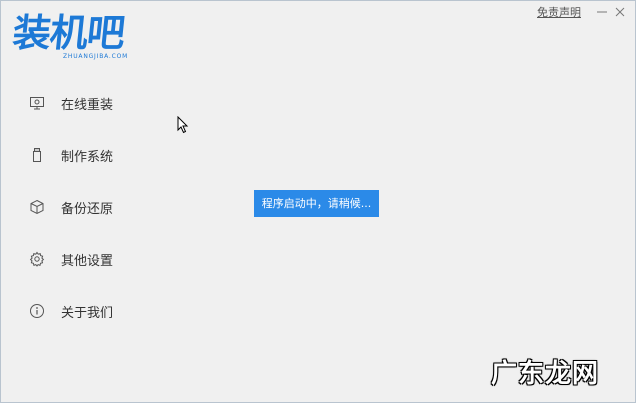 This screenshot has height=403, width=636. I want to click on usb-drive-icon, so click(37, 155).